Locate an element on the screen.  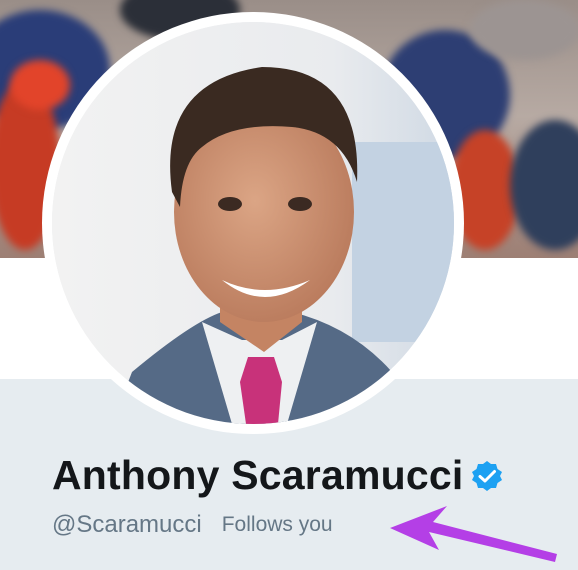
follows-you-label: Follows you is located at coordinates (277, 524).